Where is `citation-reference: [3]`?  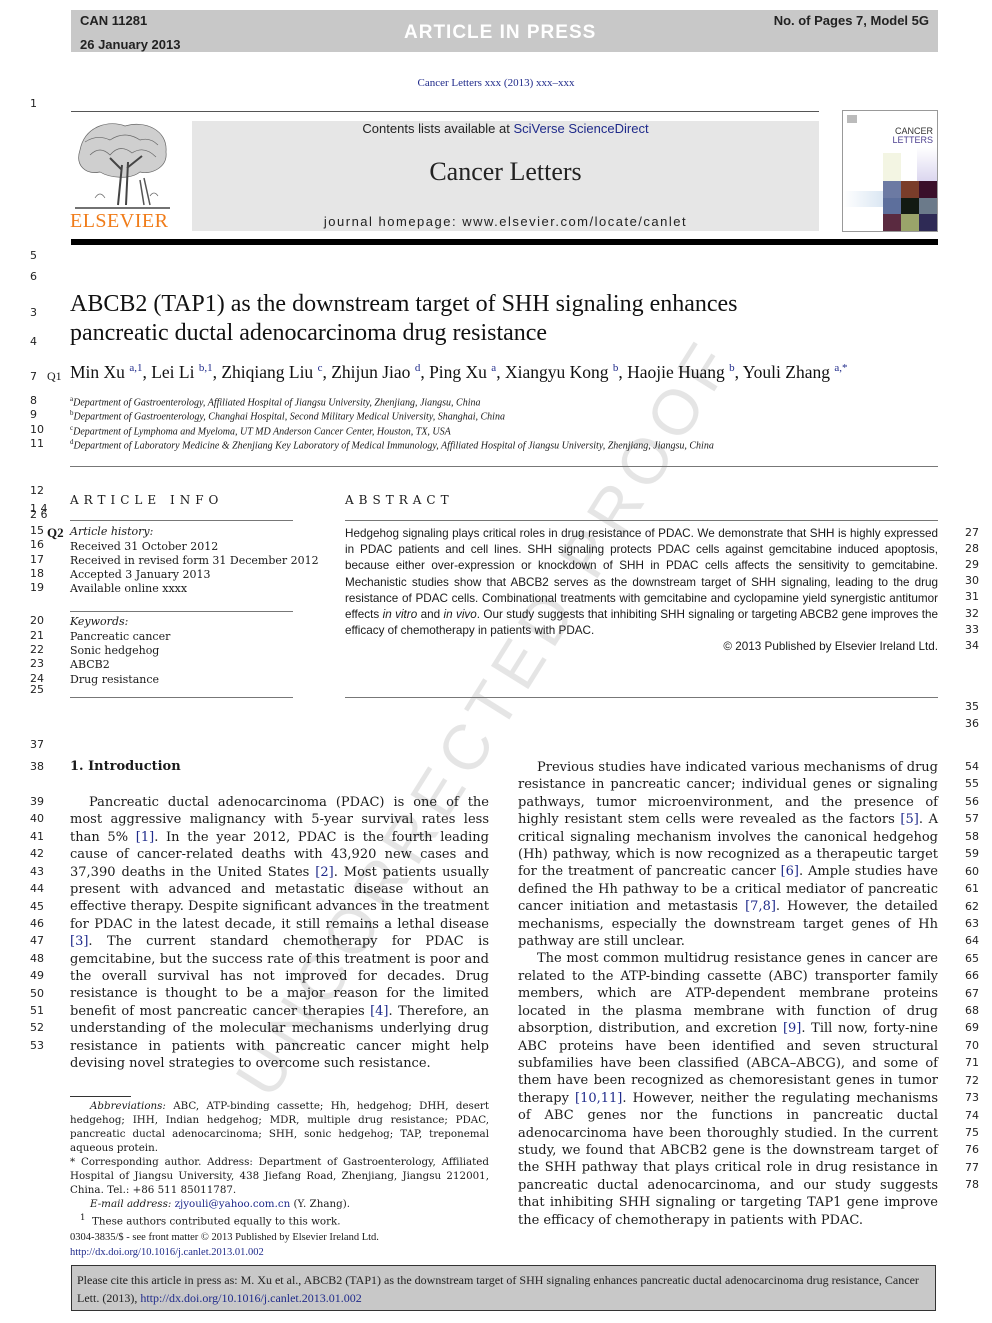 citation-reference: [3] is located at coordinates (79, 941).